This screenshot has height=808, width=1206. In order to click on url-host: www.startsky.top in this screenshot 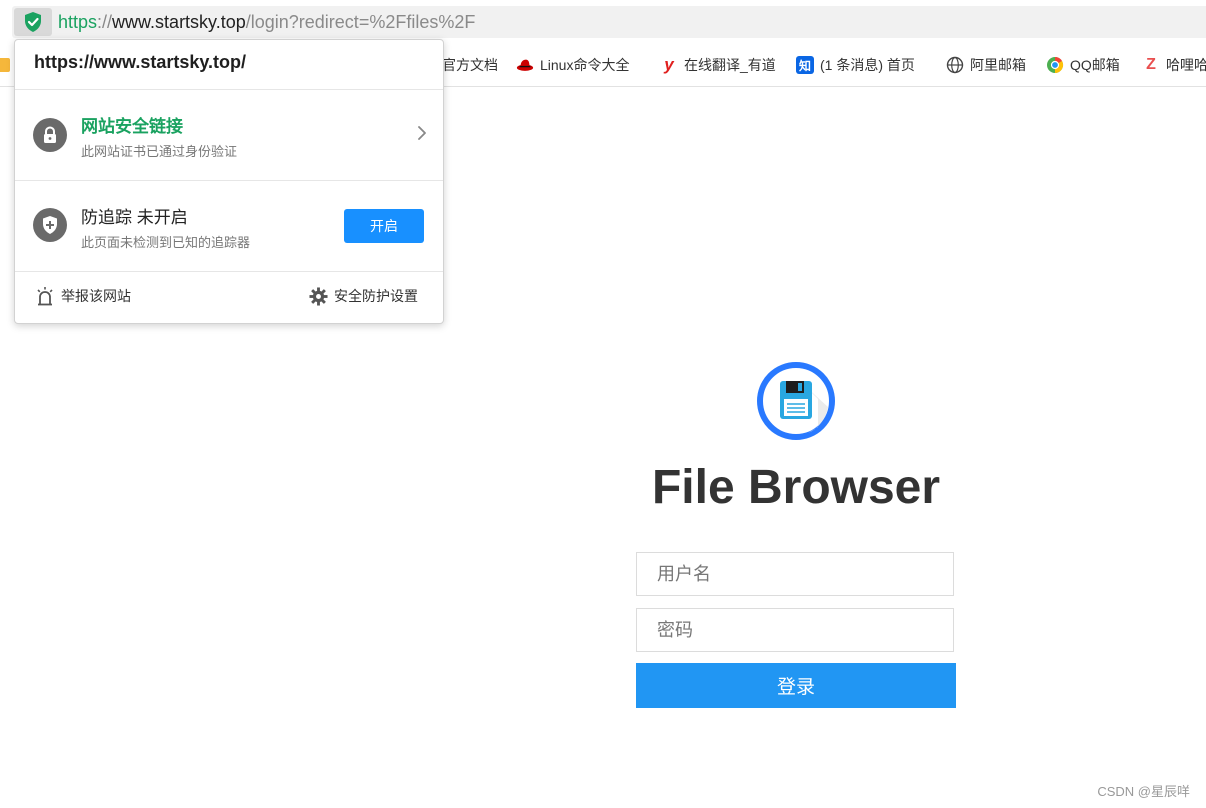, I will do `click(179, 22)`.